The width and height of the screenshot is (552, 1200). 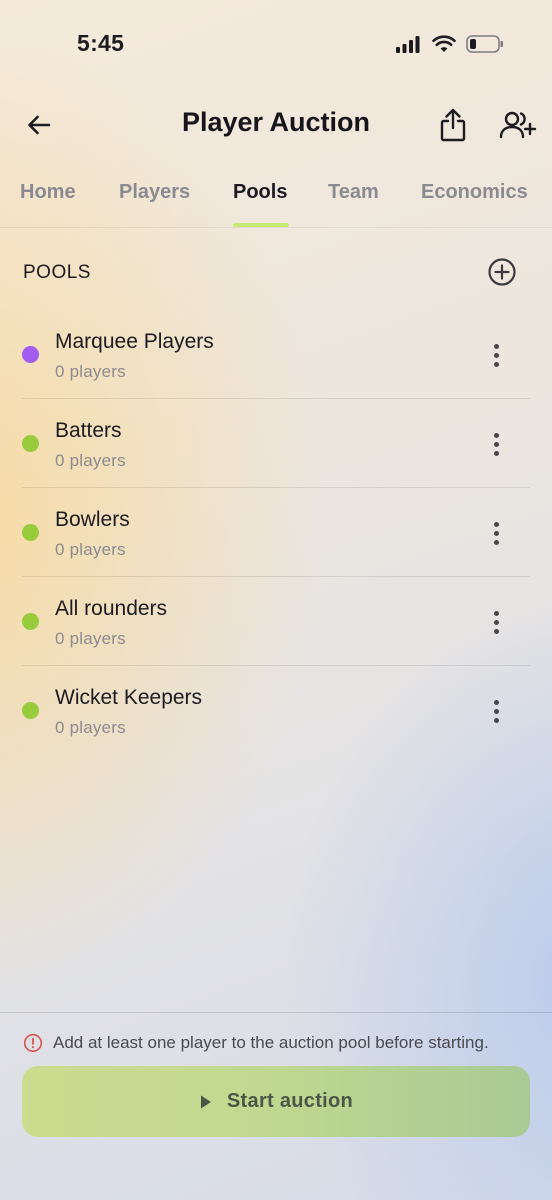 What do you see at coordinates (474, 192) in the screenshot?
I see `tab-economics: Economics` at bounding box center [474, 192].